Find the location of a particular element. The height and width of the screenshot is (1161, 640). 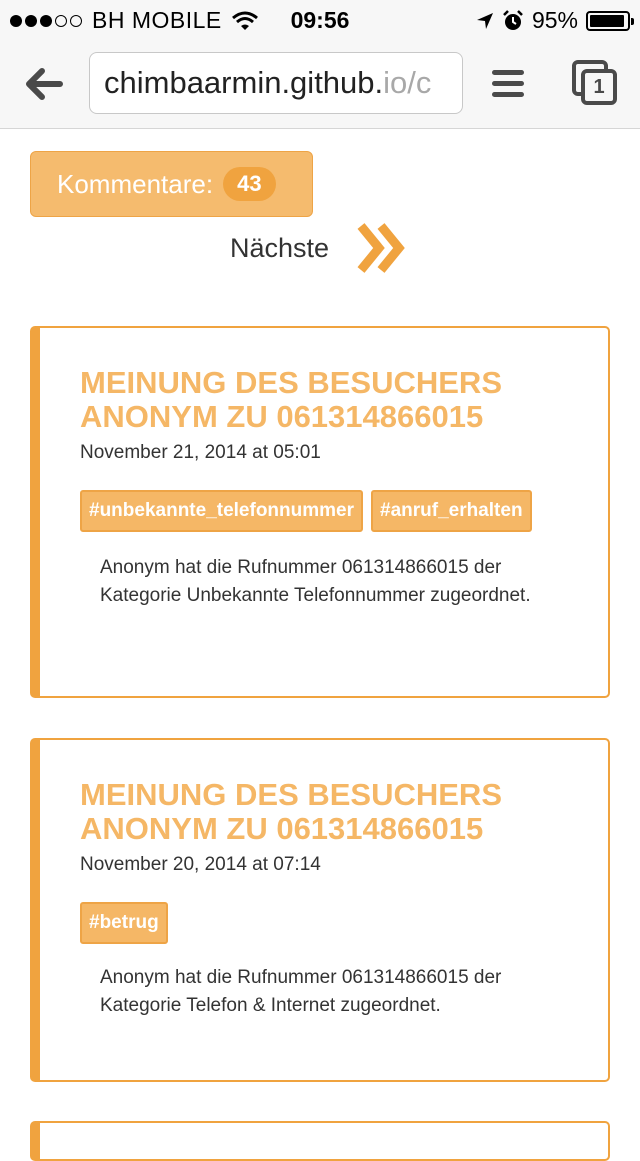

next-page-link: Nächste is located at coordinates (320, 248).